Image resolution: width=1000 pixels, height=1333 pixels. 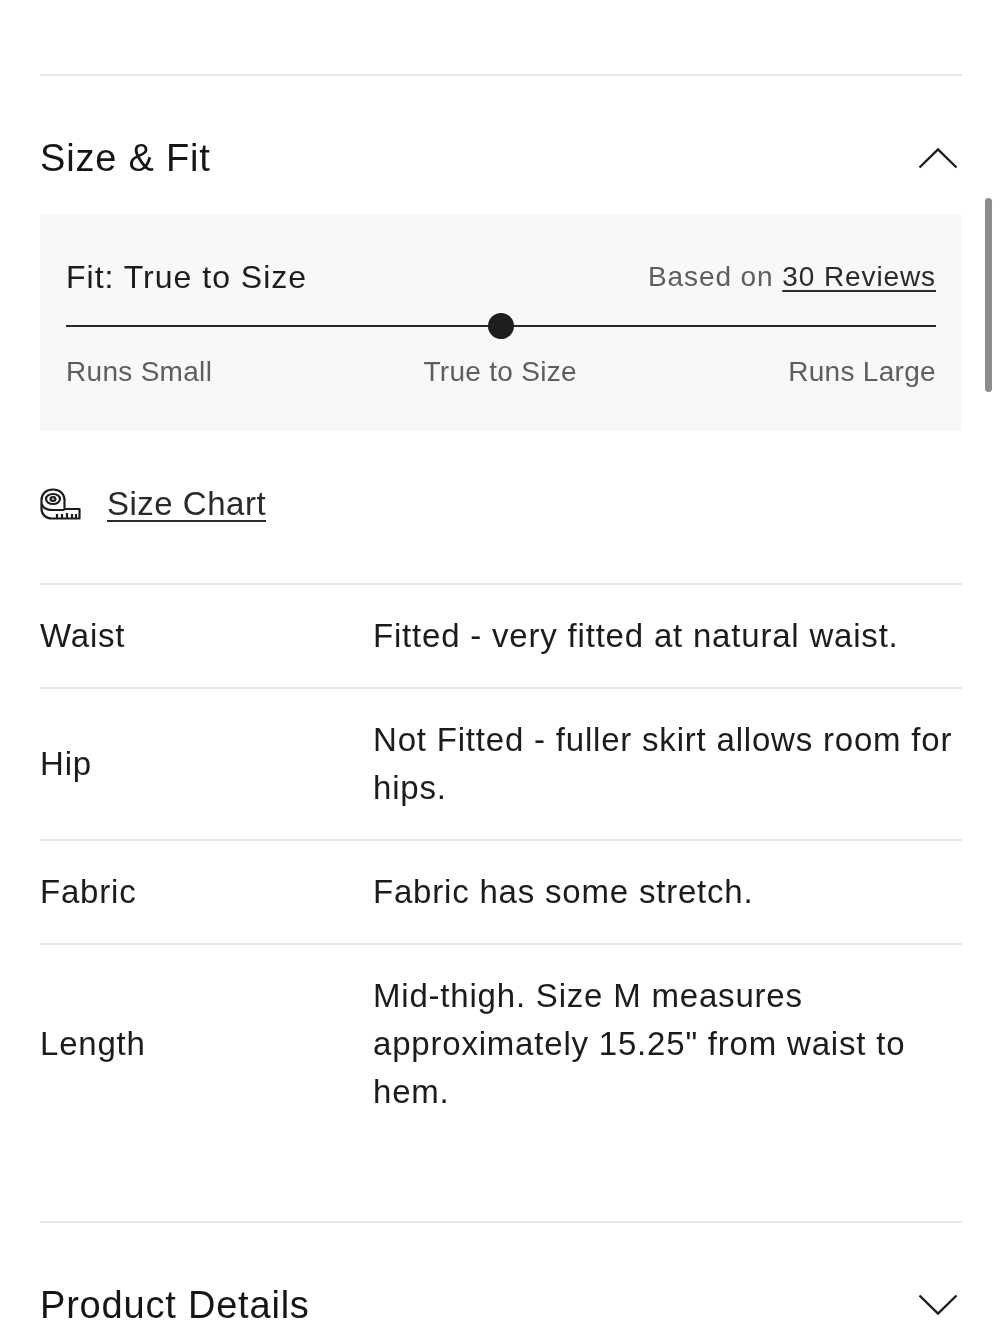 What do you see at coordinates (60, 504) in the screenshot?
I see `tape-measure-icon` at bounding box center [60, 504].